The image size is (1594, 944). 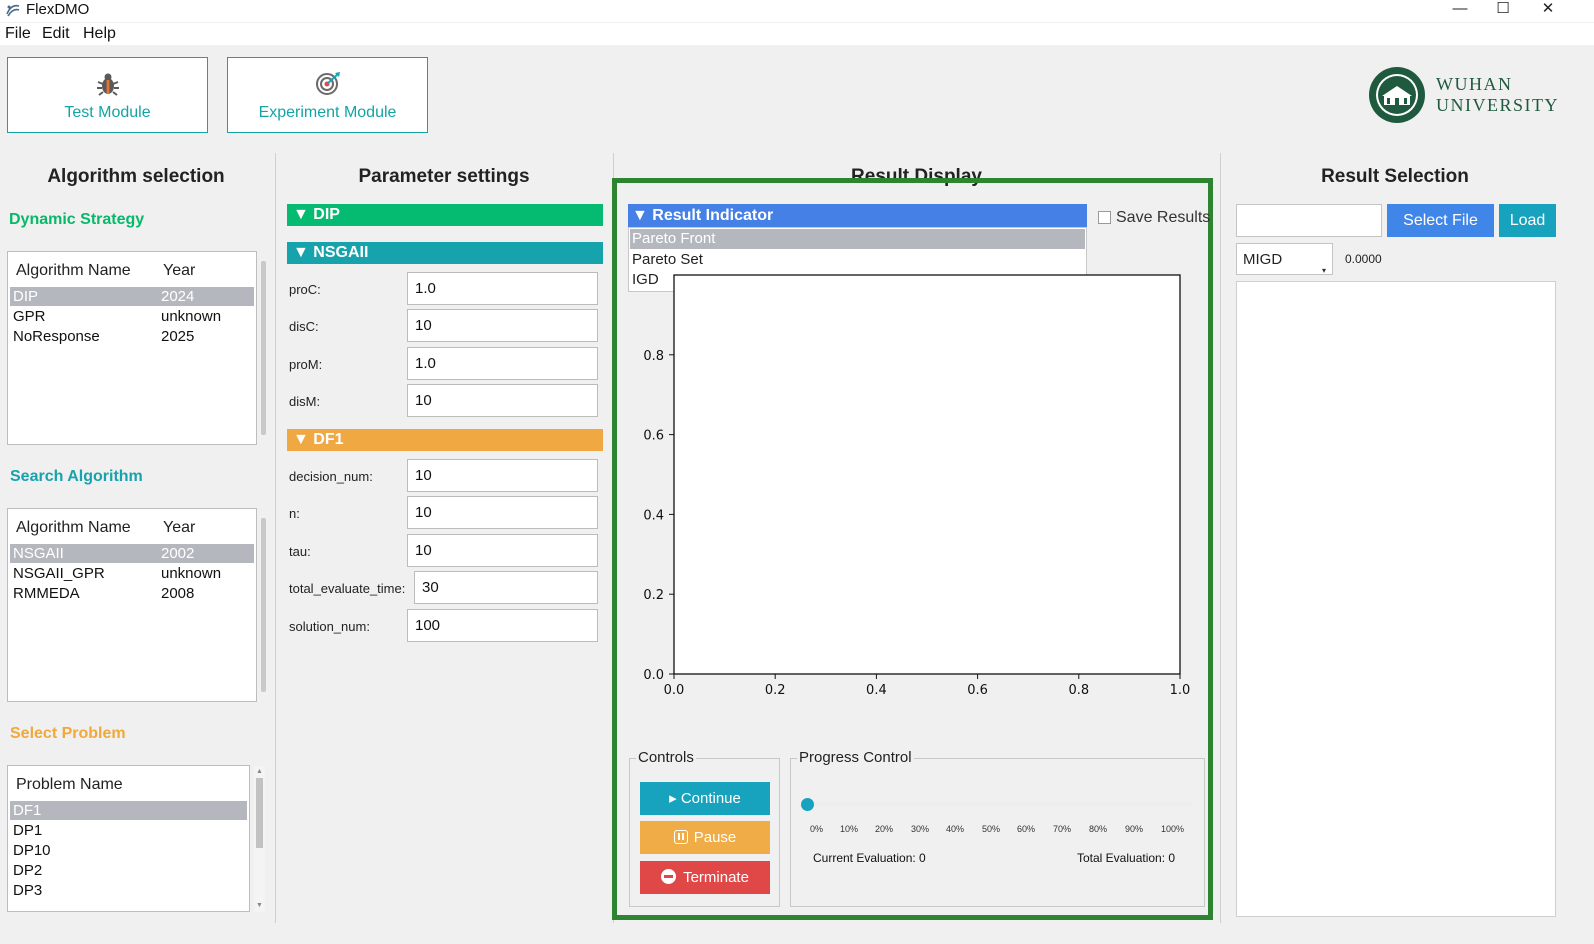 I want to click on prom-input: 1.0, so click(x=502, y=363).